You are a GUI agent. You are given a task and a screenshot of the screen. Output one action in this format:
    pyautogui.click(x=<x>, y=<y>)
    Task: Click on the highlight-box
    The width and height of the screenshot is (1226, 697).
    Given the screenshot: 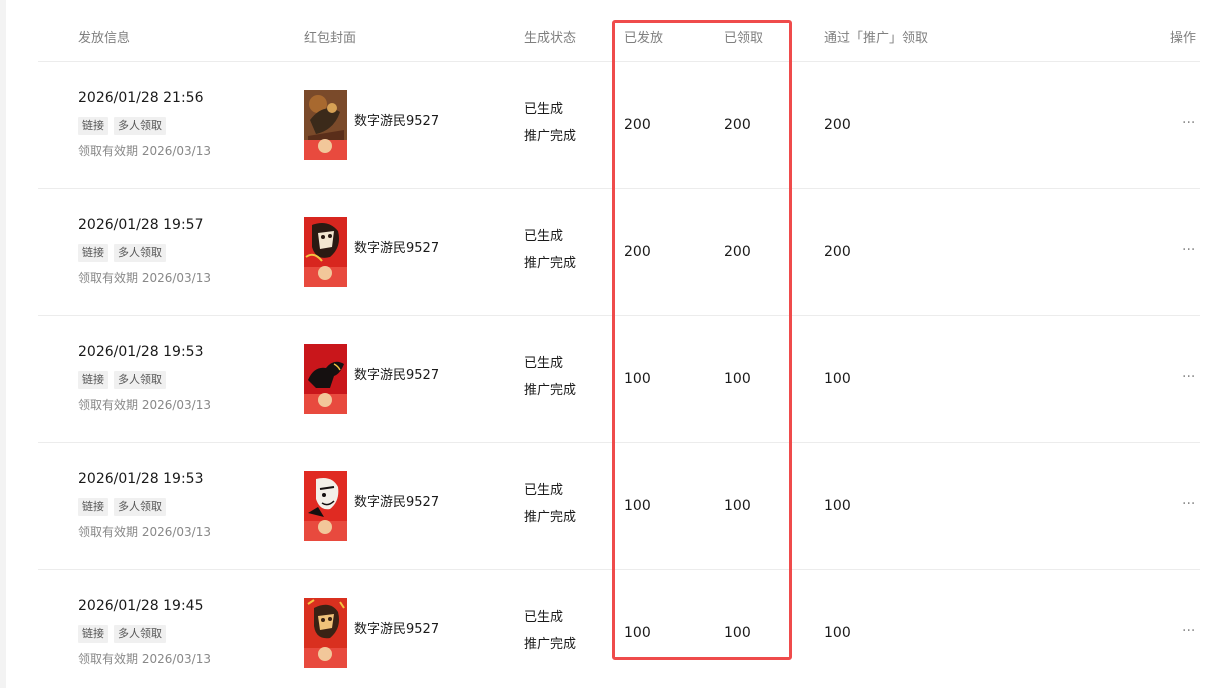 What is the action you would take?
    pyautogui.click(x=702, y=340)
    